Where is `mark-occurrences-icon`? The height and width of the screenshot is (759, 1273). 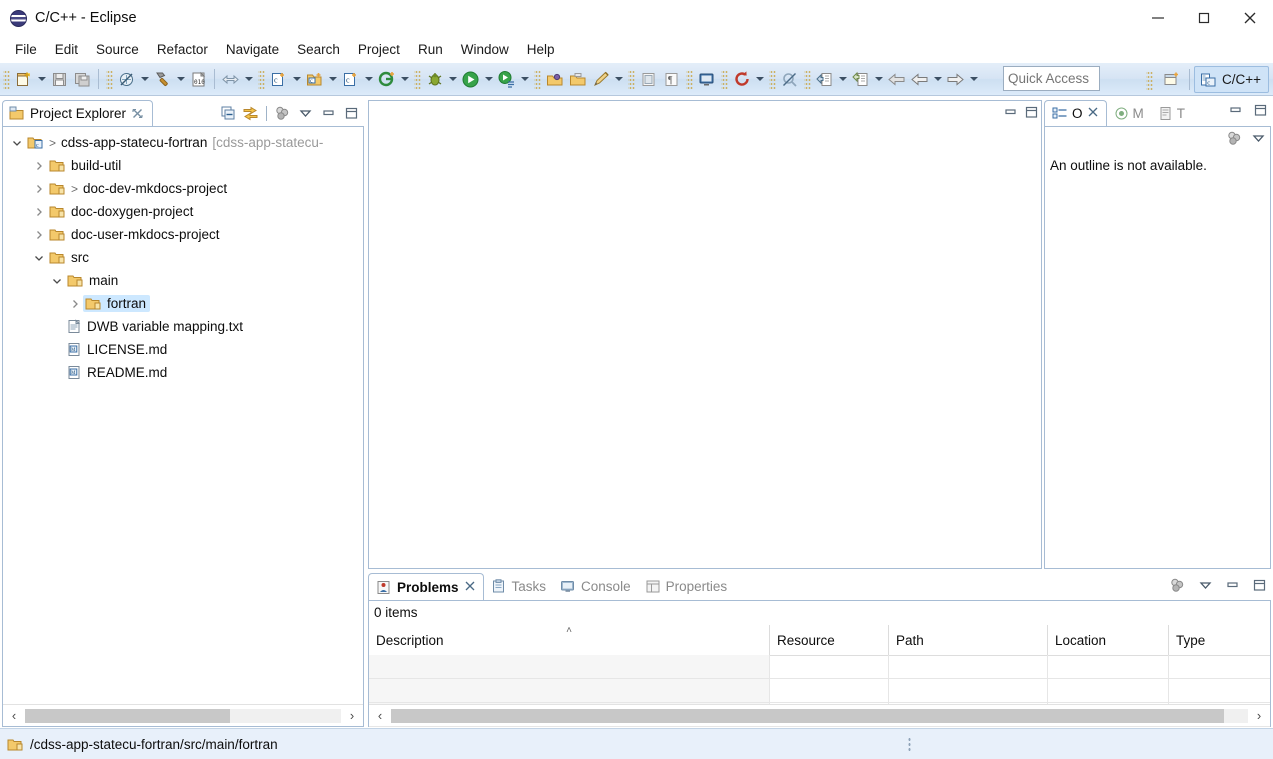
mark-occurrences-icon is located at coordinates (648, 79).